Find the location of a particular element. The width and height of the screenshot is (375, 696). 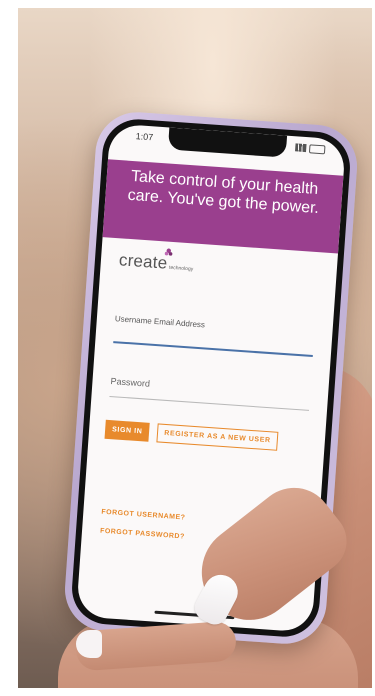

battery-icon is located at coordinates (317, 149).